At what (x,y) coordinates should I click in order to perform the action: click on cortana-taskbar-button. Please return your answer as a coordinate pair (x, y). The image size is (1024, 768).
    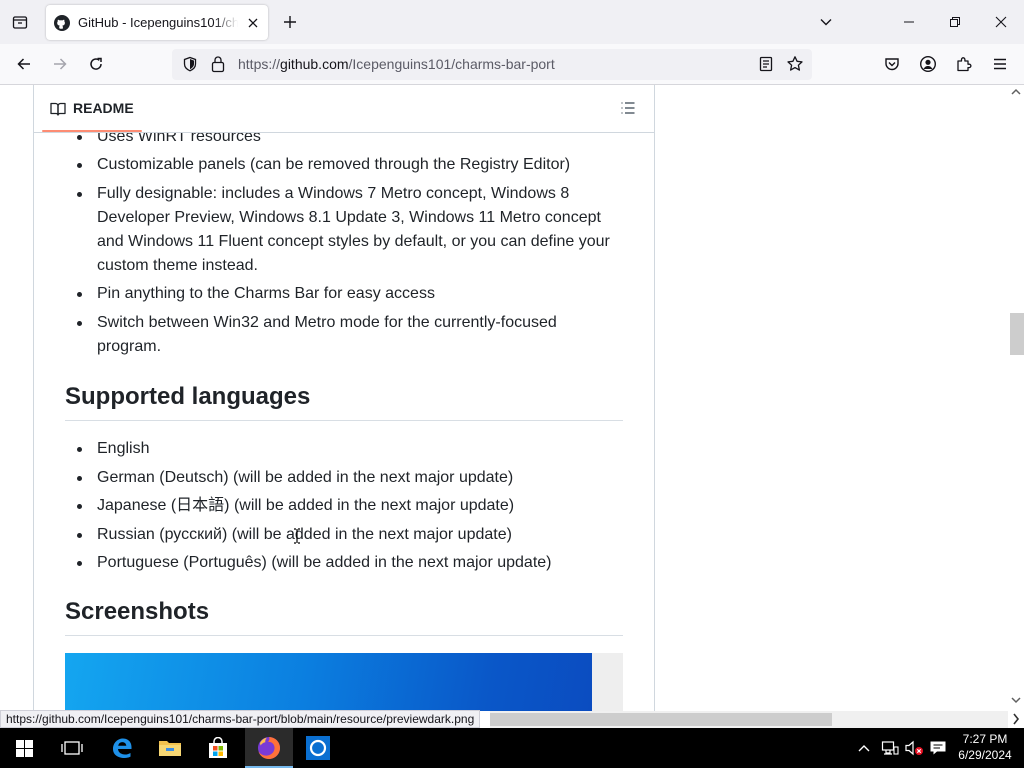
    Looking at the image, I should click on (318, 748).